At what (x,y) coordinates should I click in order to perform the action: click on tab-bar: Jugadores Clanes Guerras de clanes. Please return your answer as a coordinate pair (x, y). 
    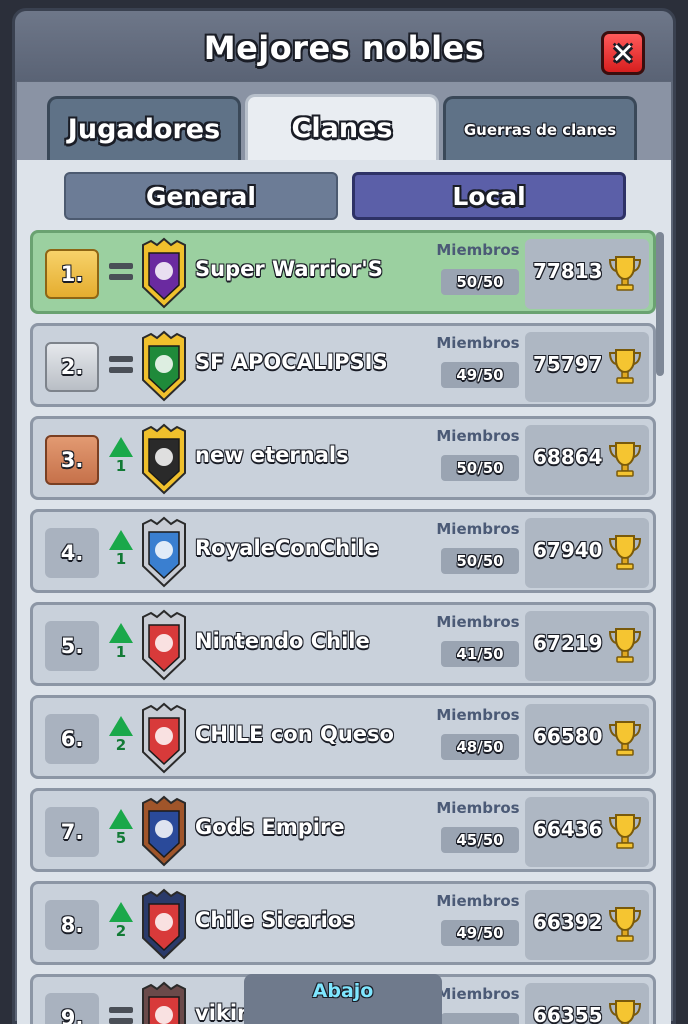
    Looking at the image, I should click on (344, 122).